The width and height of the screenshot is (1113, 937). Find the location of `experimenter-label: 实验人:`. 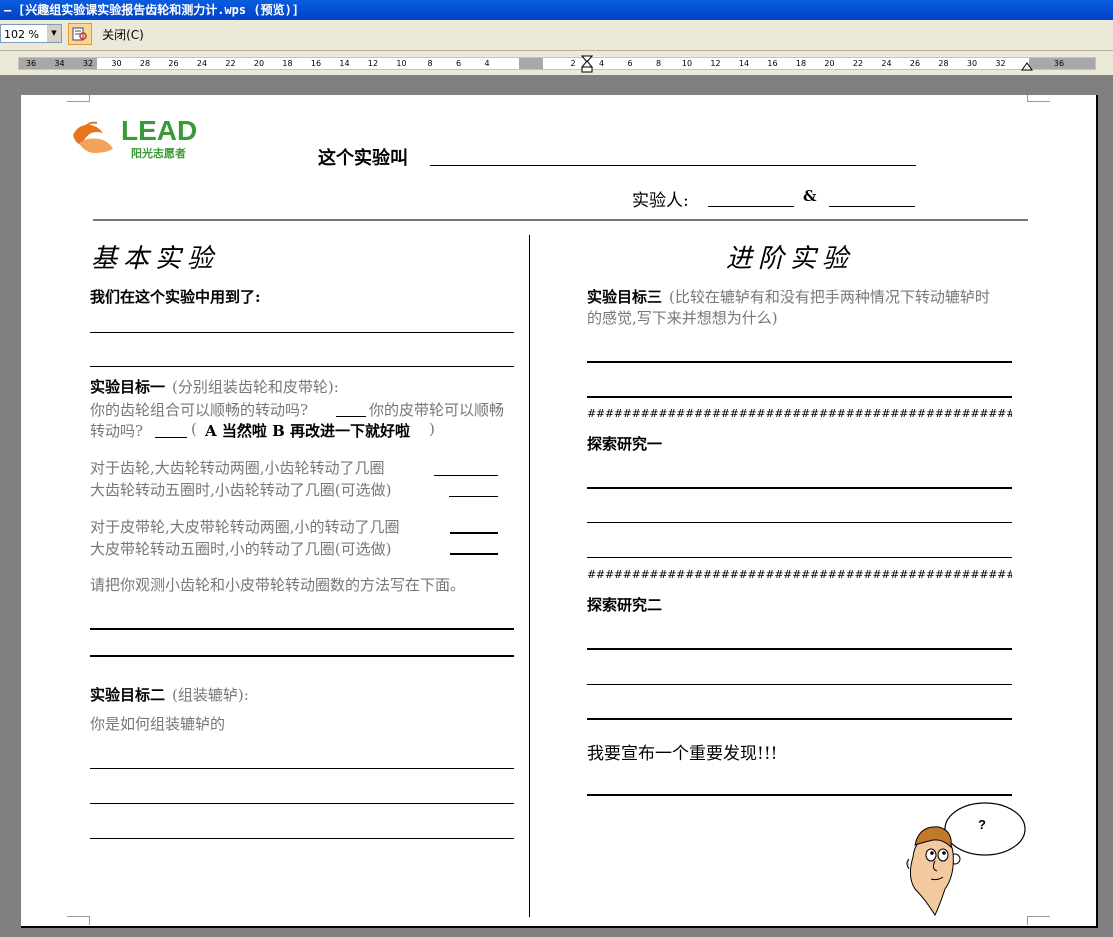

experimenter-label: 实验人: is located at coordinates (660, 201).